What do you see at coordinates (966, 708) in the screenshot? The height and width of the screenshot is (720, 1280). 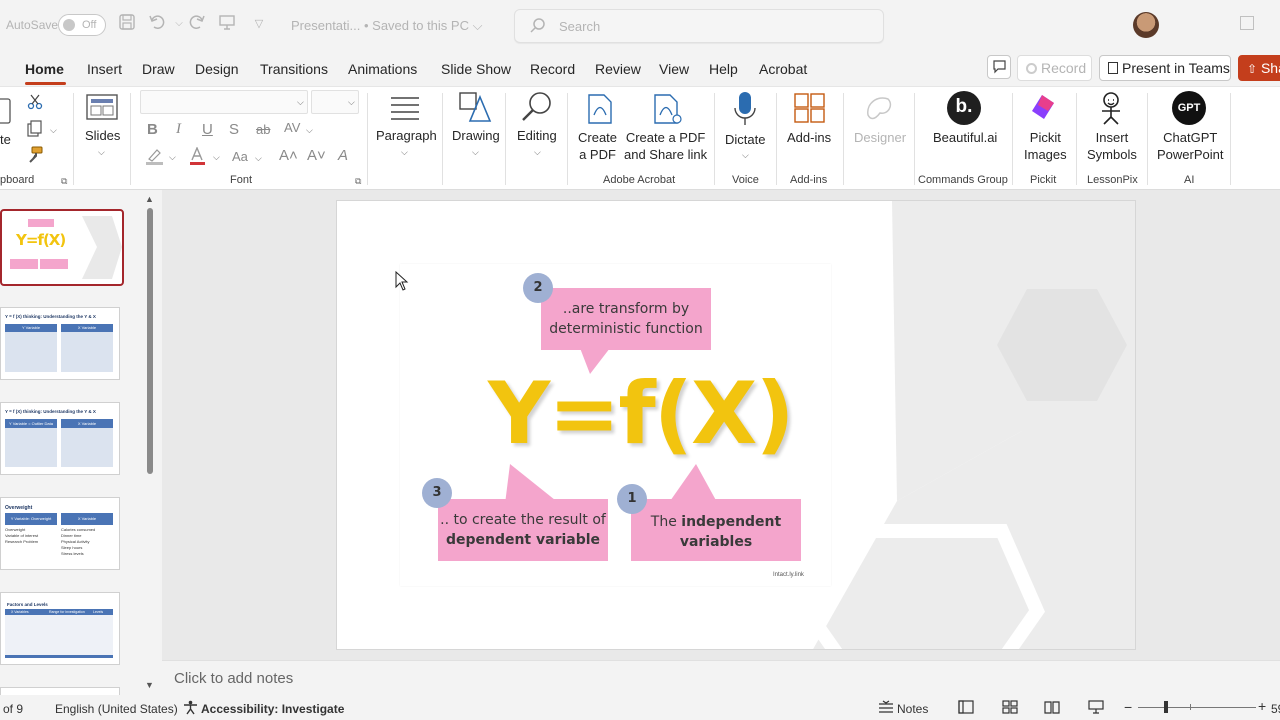 I see `normal-view-icon` at bounding box center [966, 708].